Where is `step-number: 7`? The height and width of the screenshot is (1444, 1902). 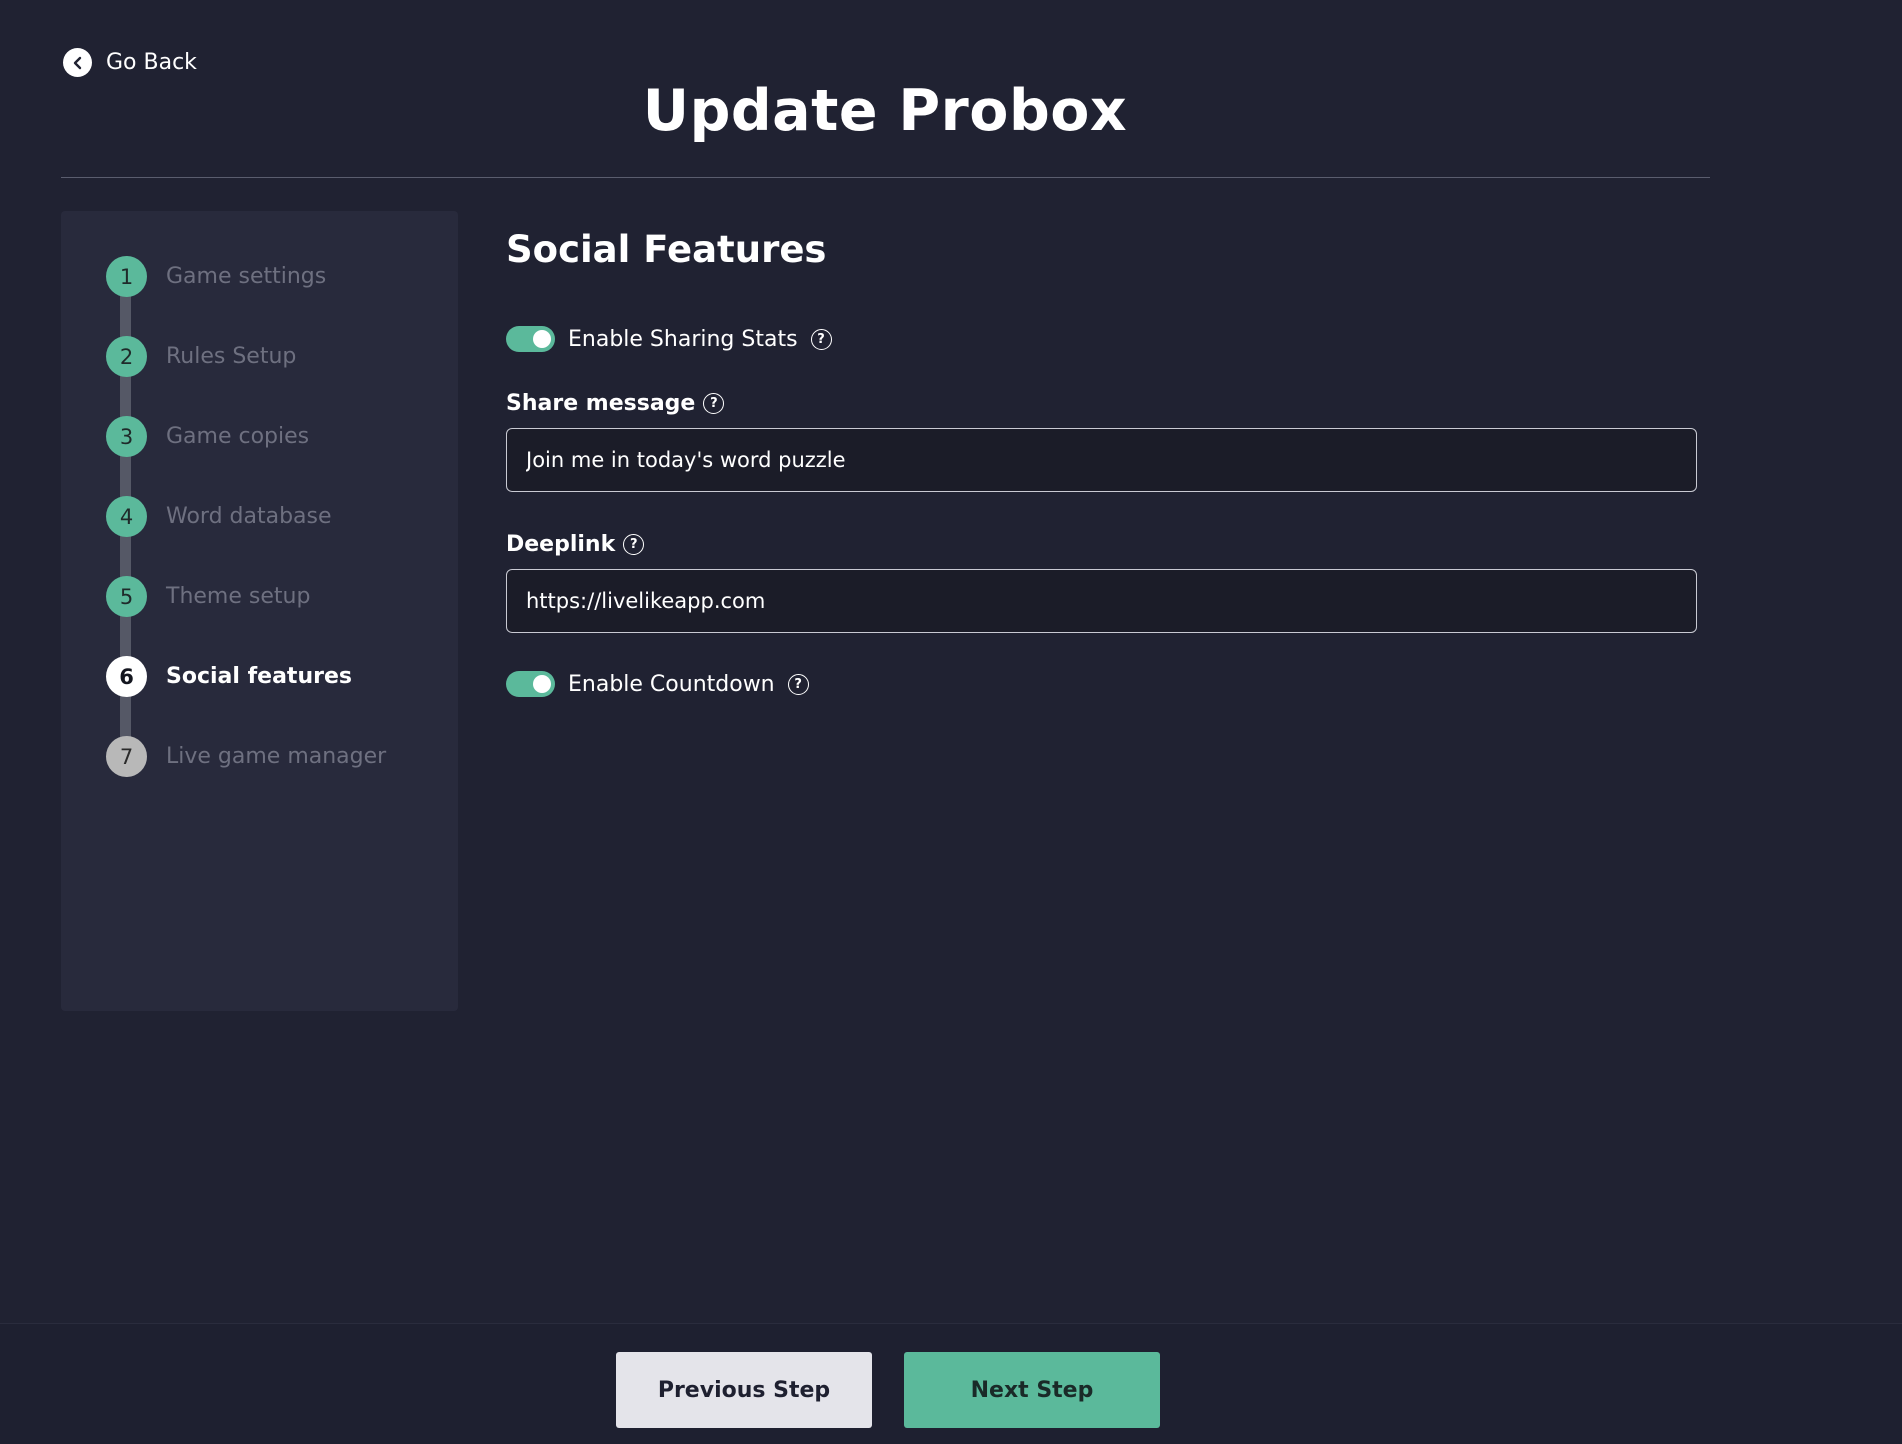 step-number: 7 is located at coordinates (126, 756).